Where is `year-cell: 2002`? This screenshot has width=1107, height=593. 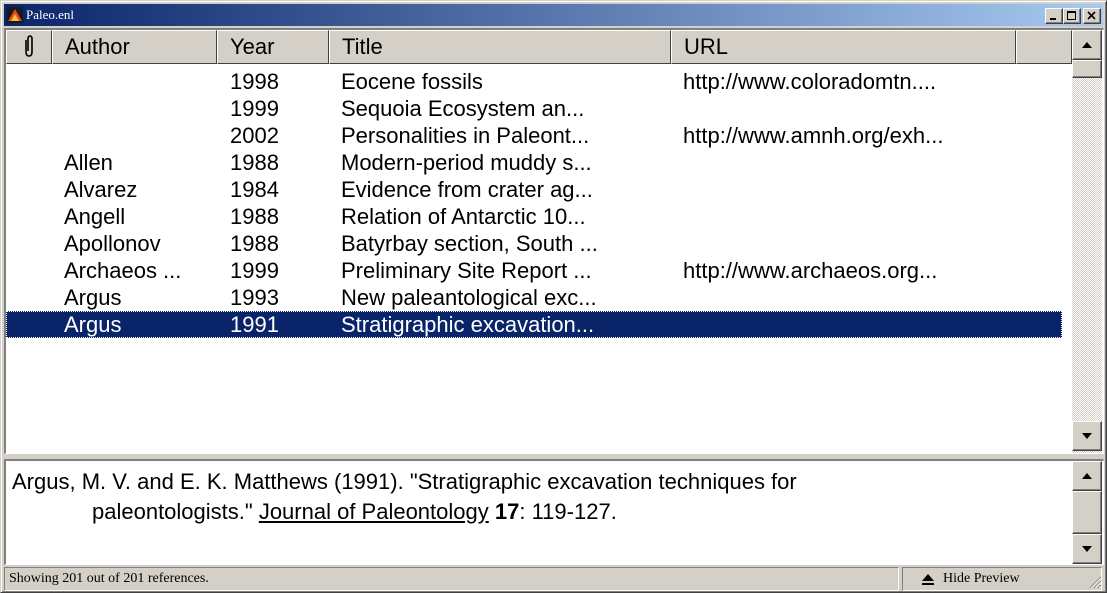
year-cell: 2002 is located at coordinates (254, 135).